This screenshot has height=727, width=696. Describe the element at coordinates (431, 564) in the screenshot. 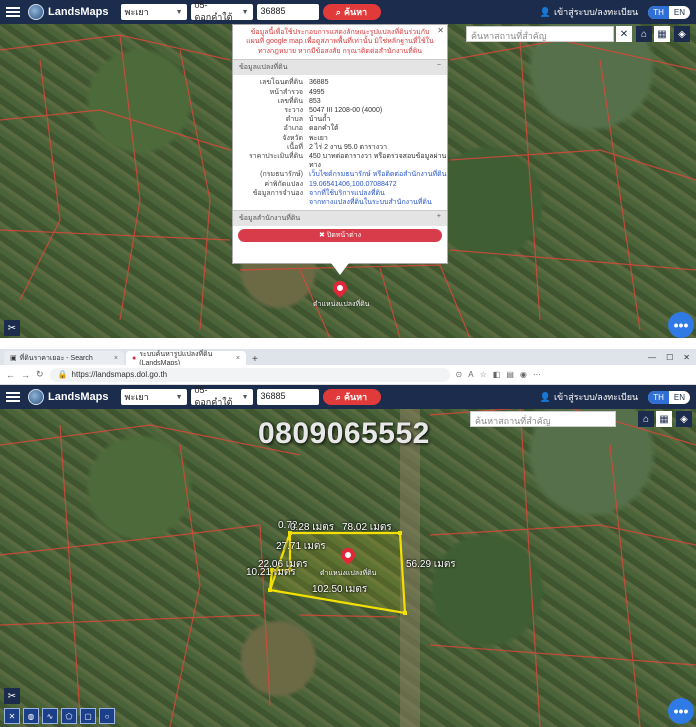

I see `measurement-label: 56.29 เมตร` at that location.